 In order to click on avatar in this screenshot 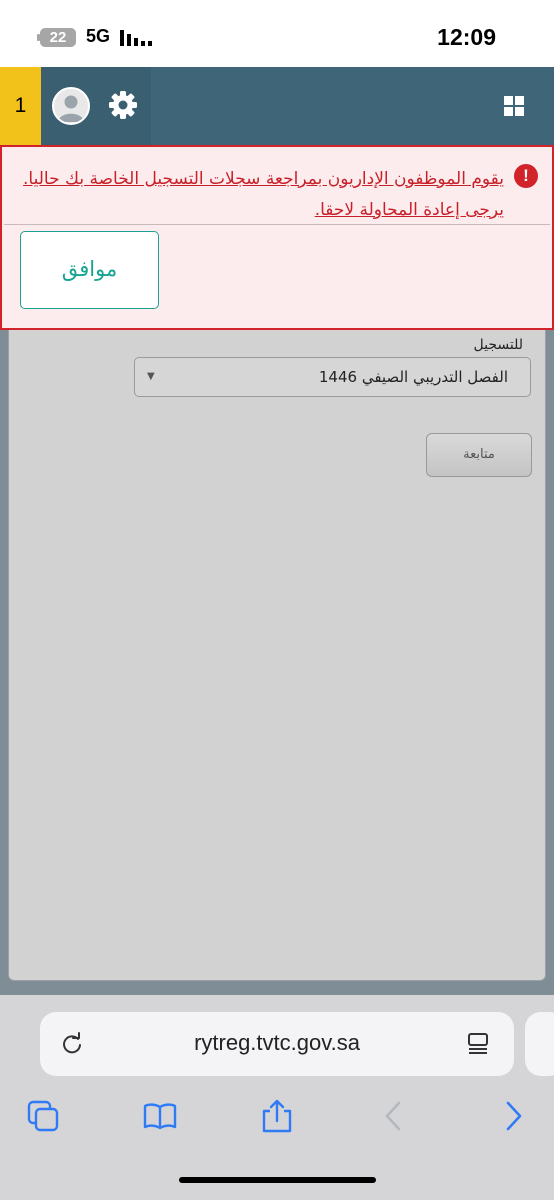, I will do `click(71, 106)`.